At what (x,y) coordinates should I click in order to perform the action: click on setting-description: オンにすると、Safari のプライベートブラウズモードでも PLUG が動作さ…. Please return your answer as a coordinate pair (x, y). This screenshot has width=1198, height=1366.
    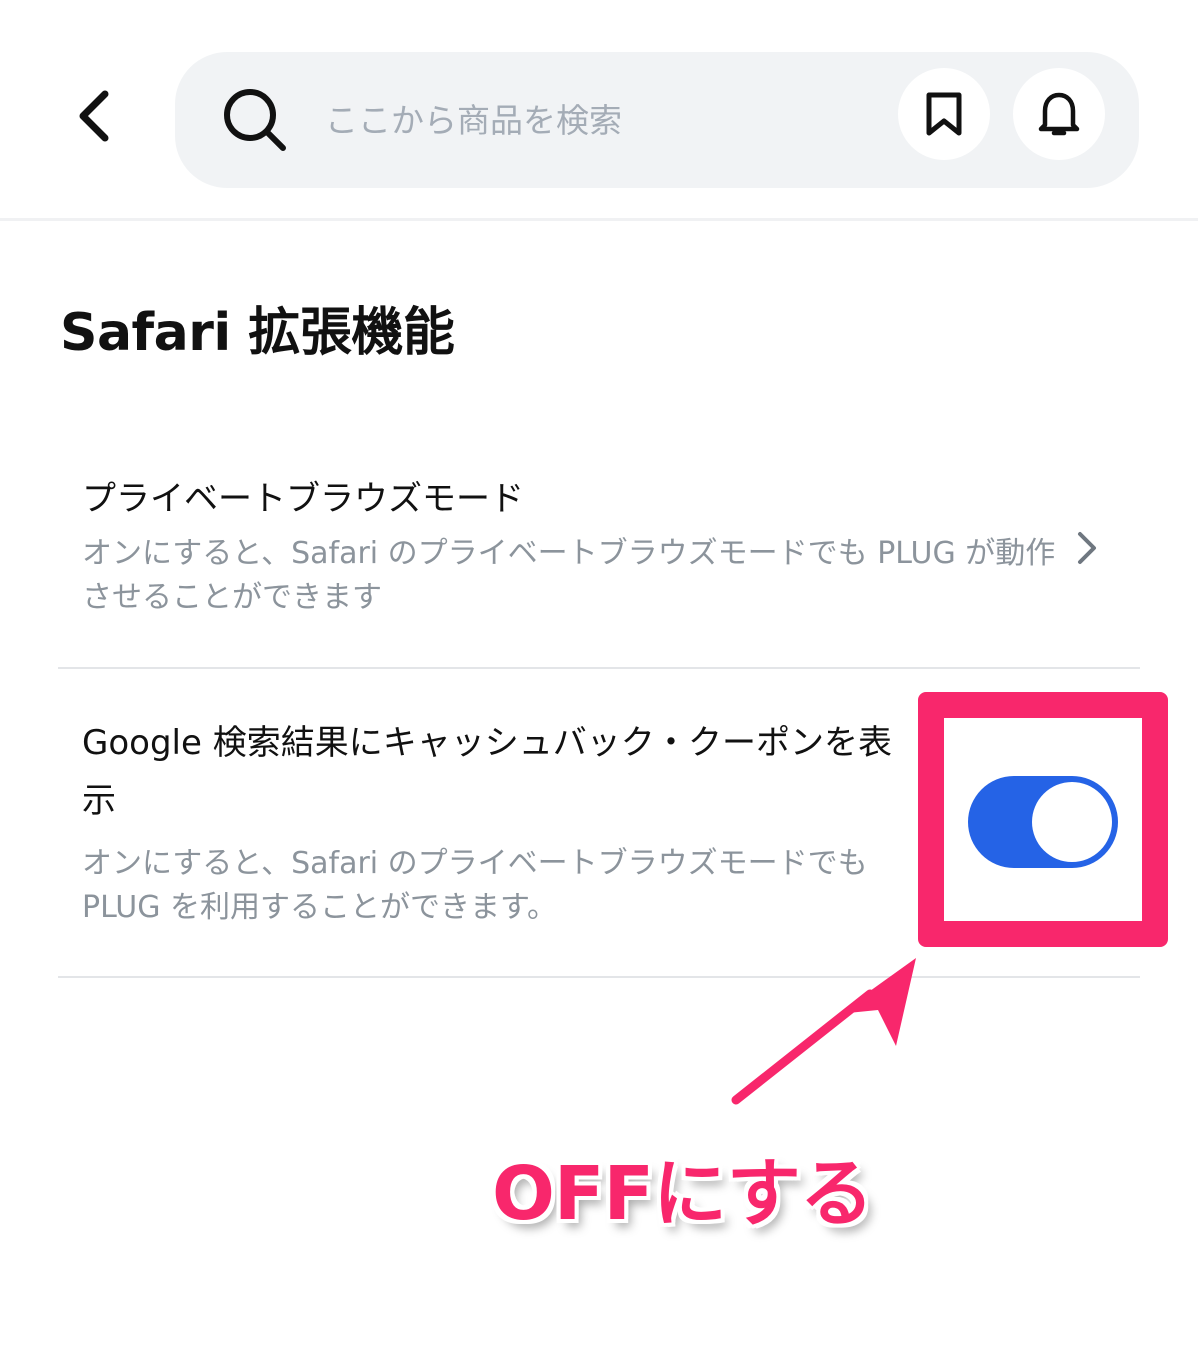
    Looking at the image, I should click on (569, 575).